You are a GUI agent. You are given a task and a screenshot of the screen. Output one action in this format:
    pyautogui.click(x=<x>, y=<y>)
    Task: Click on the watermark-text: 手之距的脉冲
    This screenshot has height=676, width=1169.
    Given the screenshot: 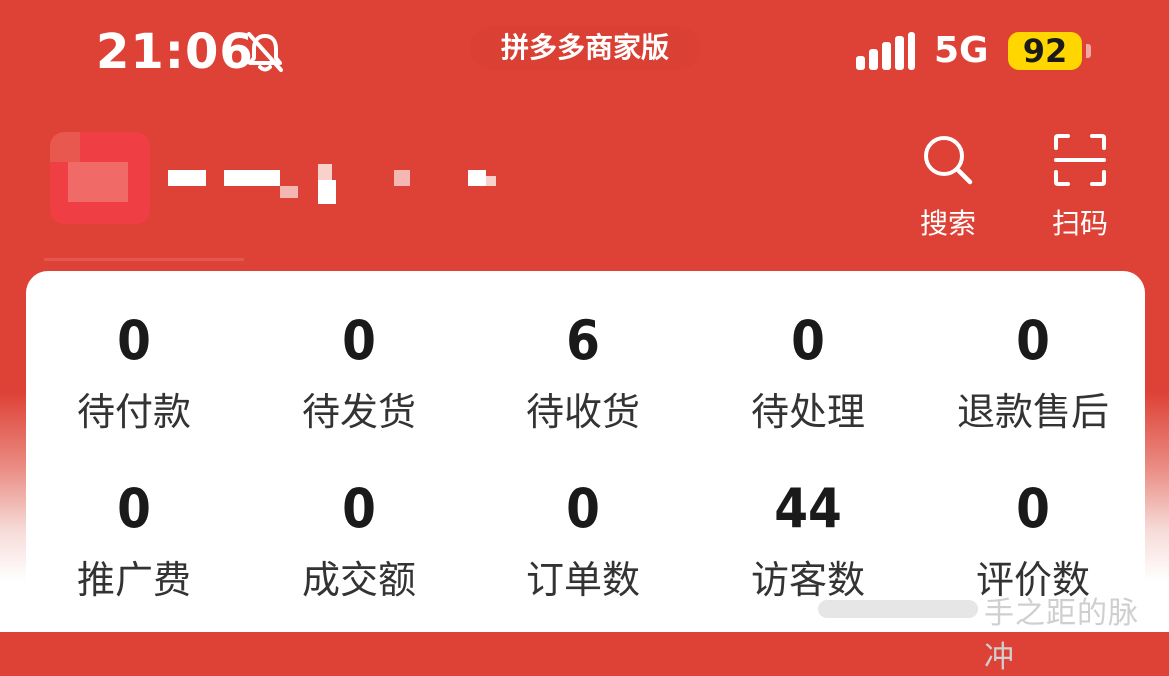 What is the action you would take?
    pyautogui.click(x=1061, y=635)
    